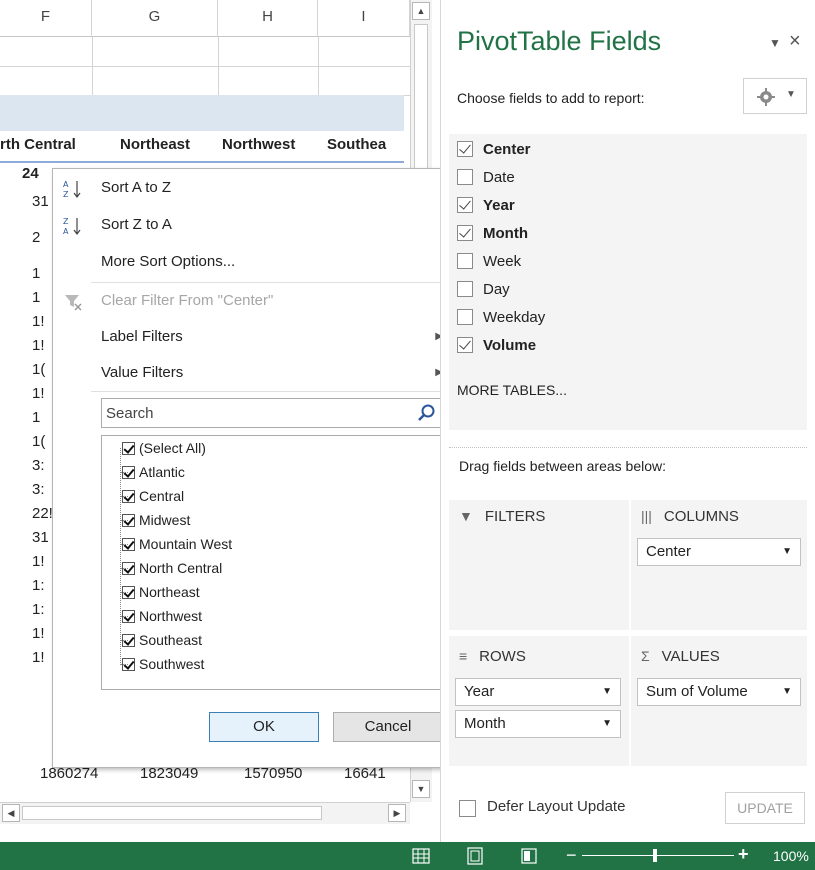  Describe the element at coordinates (538, 724) in the screenshot. I see `rows-item-month: Month ▼` at that location.